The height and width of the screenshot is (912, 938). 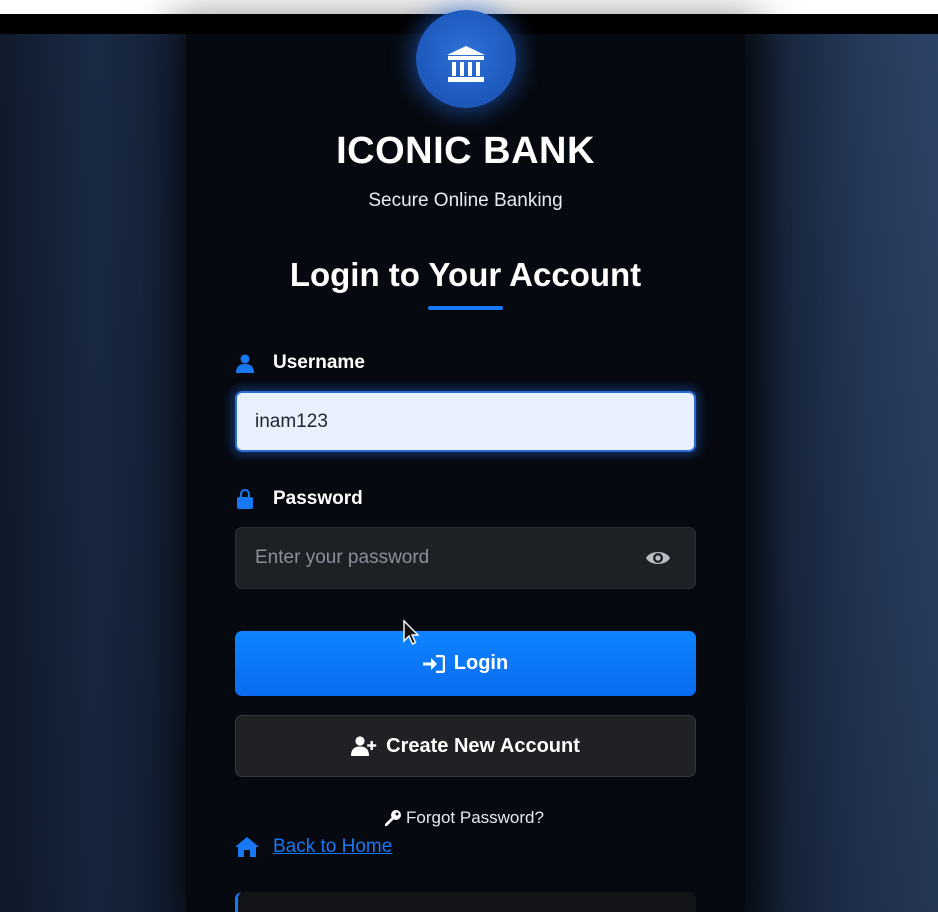 I want to click on password-input: Enter your password, so click(x=465, y=558).